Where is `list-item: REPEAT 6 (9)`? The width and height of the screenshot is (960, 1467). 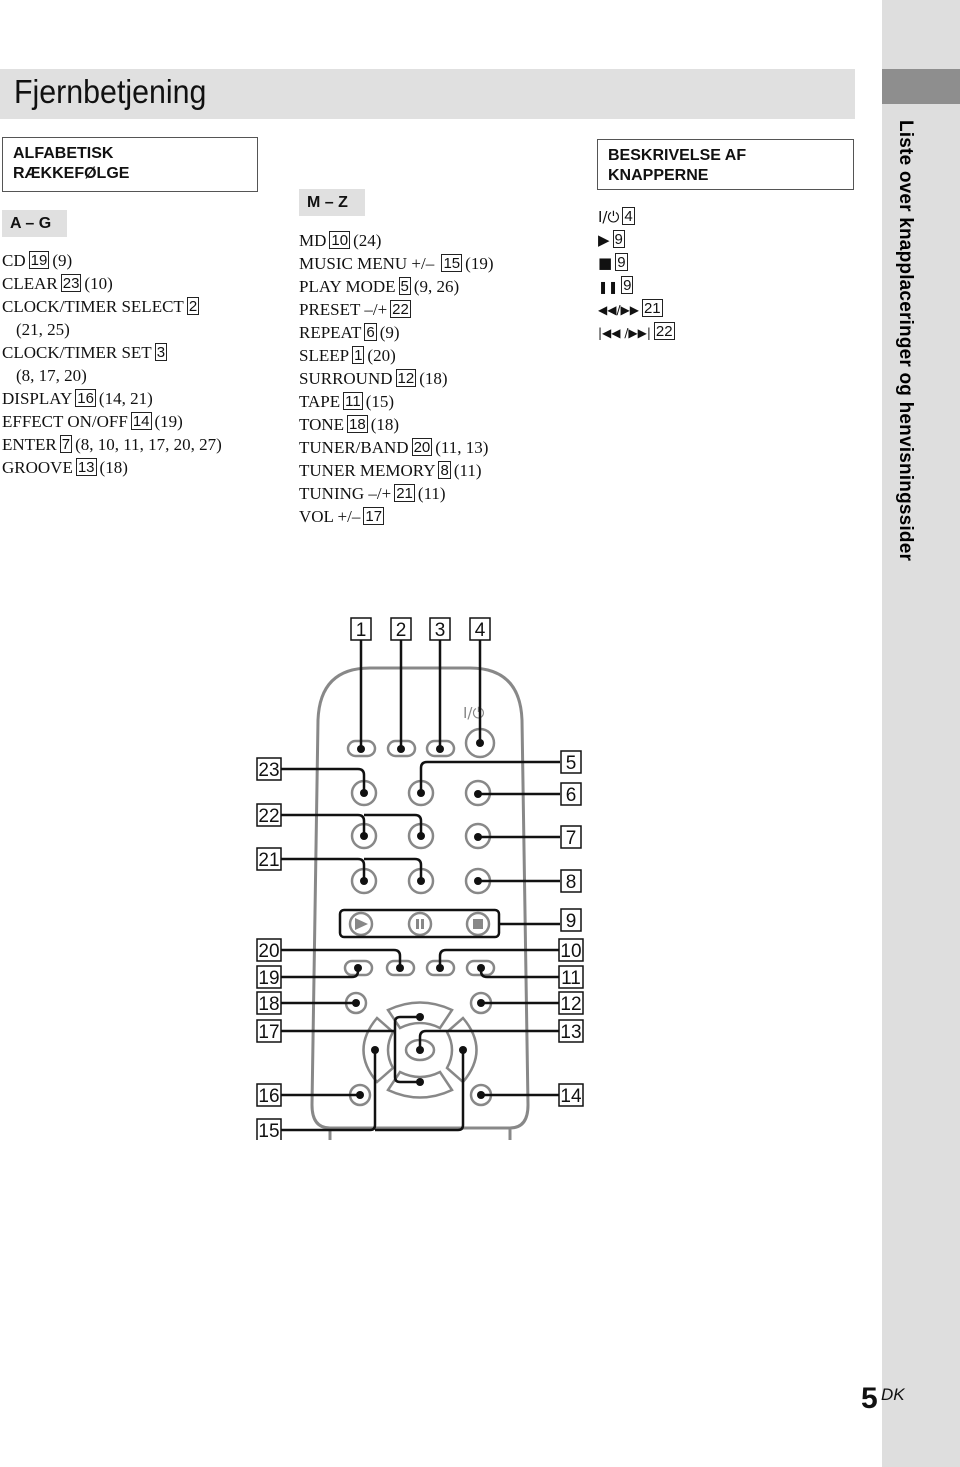 list-item: REPEAT 6 (9) is located at coordinates (349, 332).